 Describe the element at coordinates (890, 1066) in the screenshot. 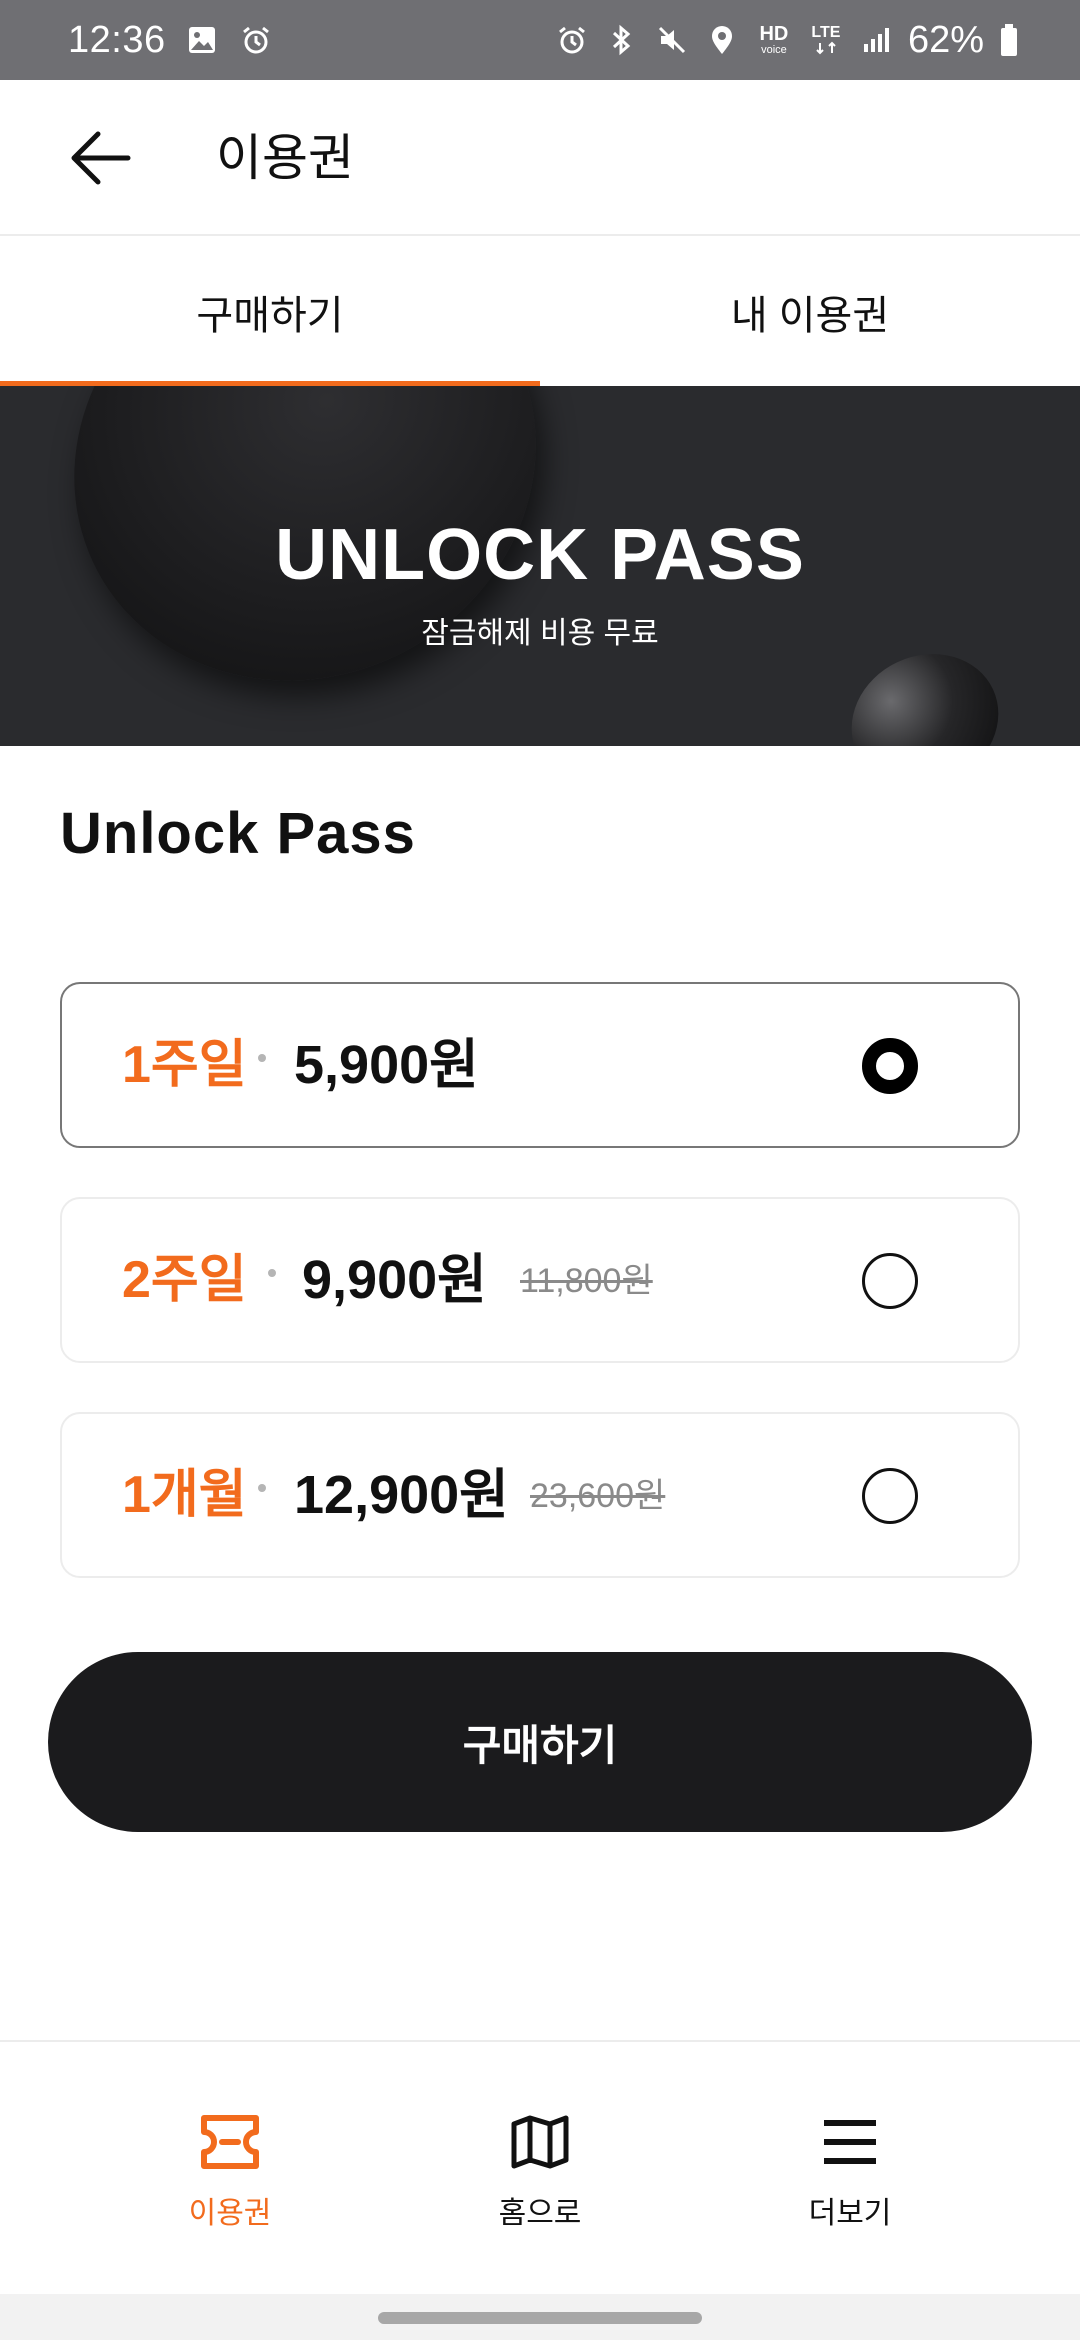

I see `option-radio-selected` at that location.